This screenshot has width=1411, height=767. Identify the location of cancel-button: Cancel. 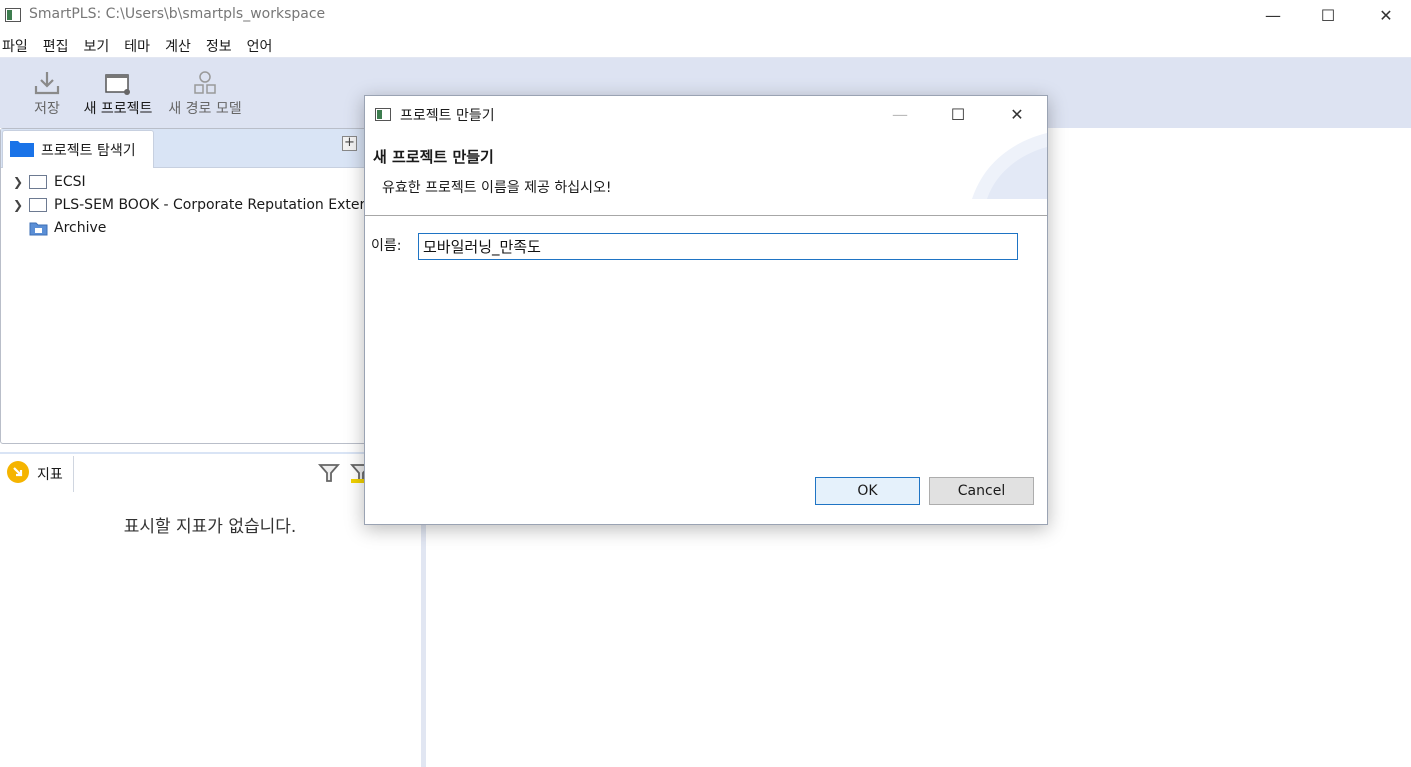
(981, 491).